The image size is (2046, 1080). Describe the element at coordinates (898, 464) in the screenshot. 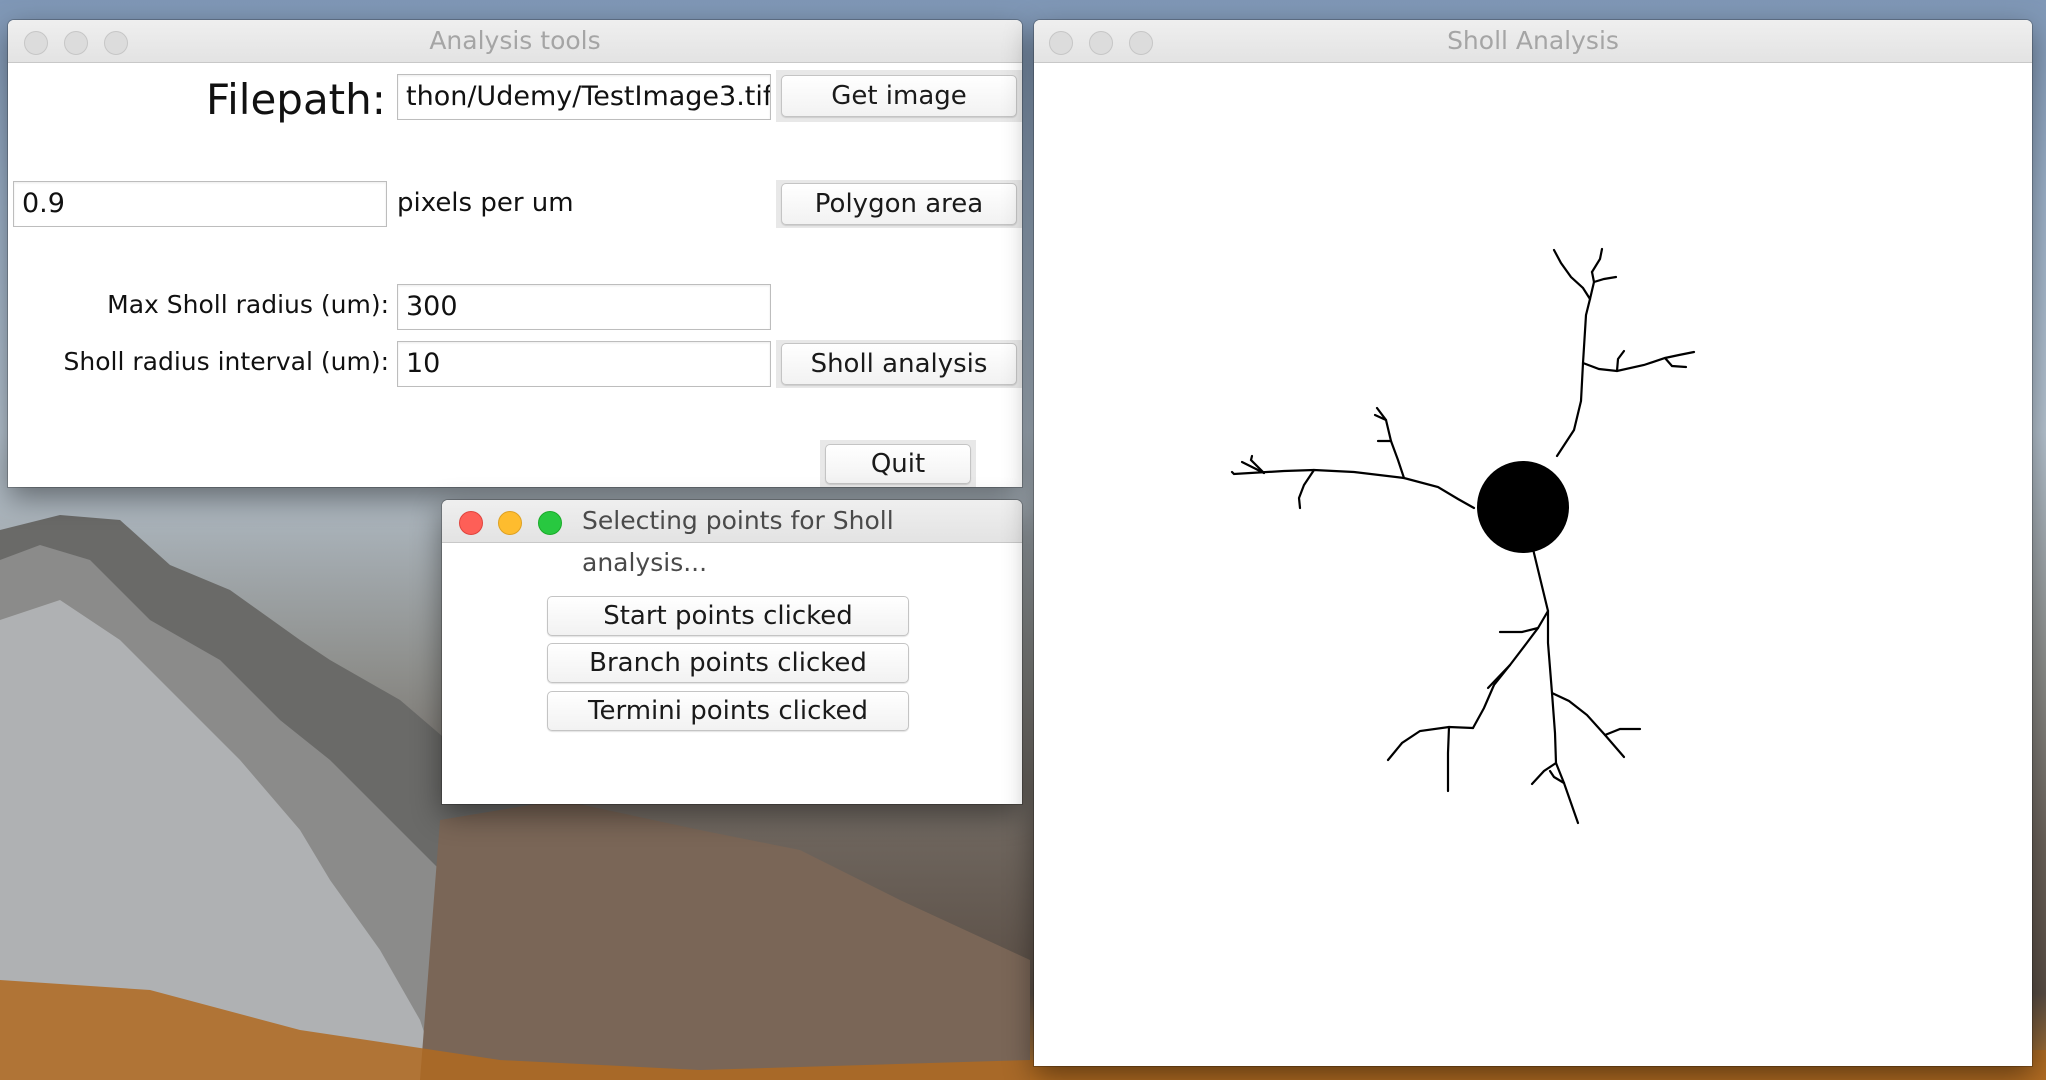

I see `quit-button: Quit` at that location.